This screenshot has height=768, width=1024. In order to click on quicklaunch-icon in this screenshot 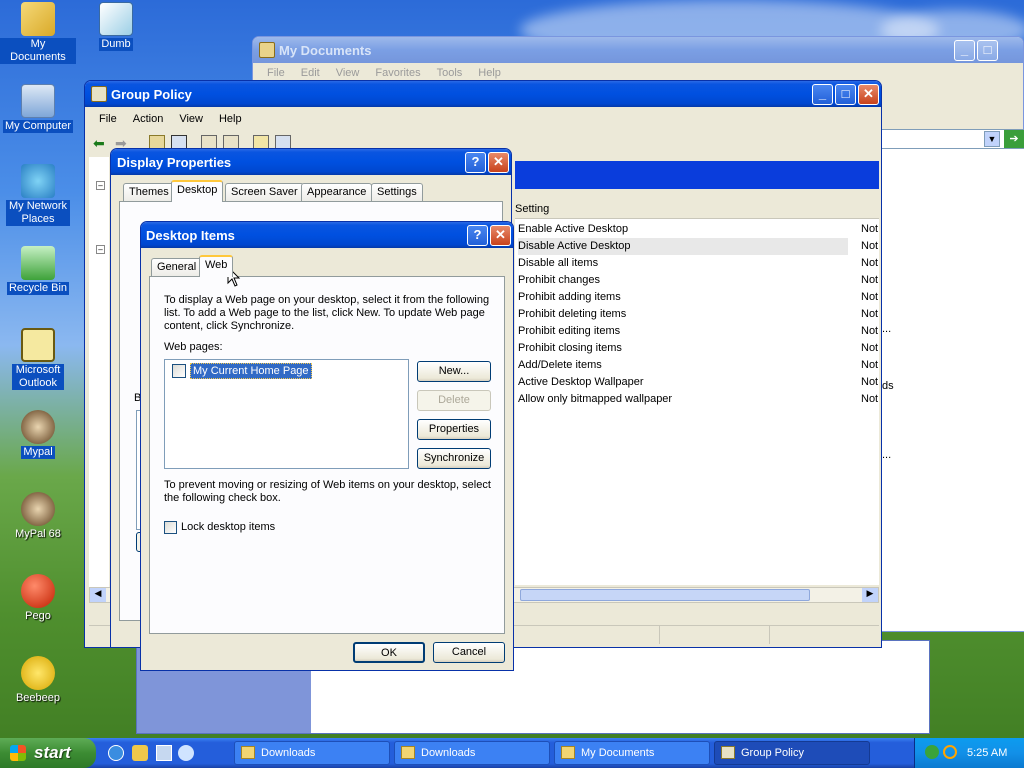, I will do `click(140, 753)`.